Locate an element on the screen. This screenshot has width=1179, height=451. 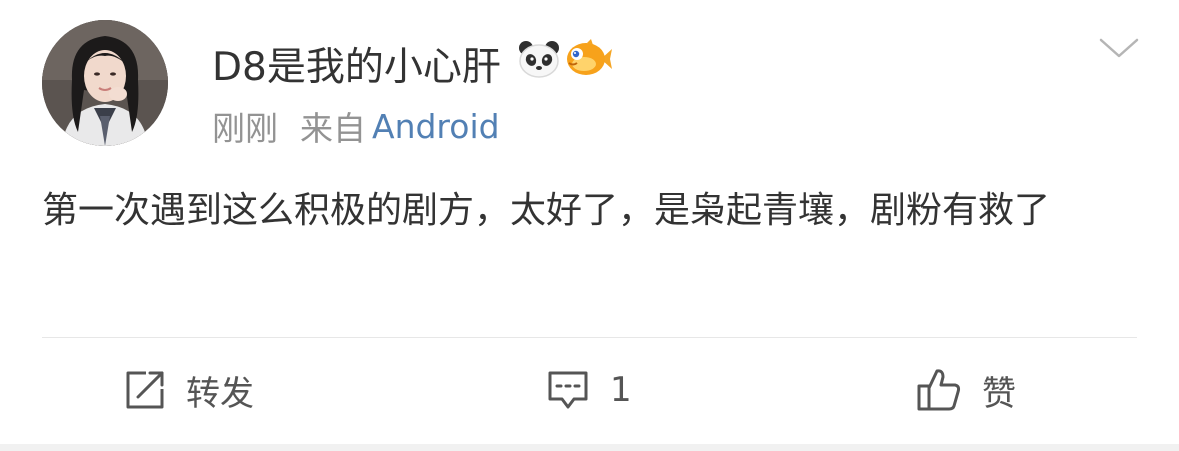
source-app-link: Android is located at coordinates (436, 126).